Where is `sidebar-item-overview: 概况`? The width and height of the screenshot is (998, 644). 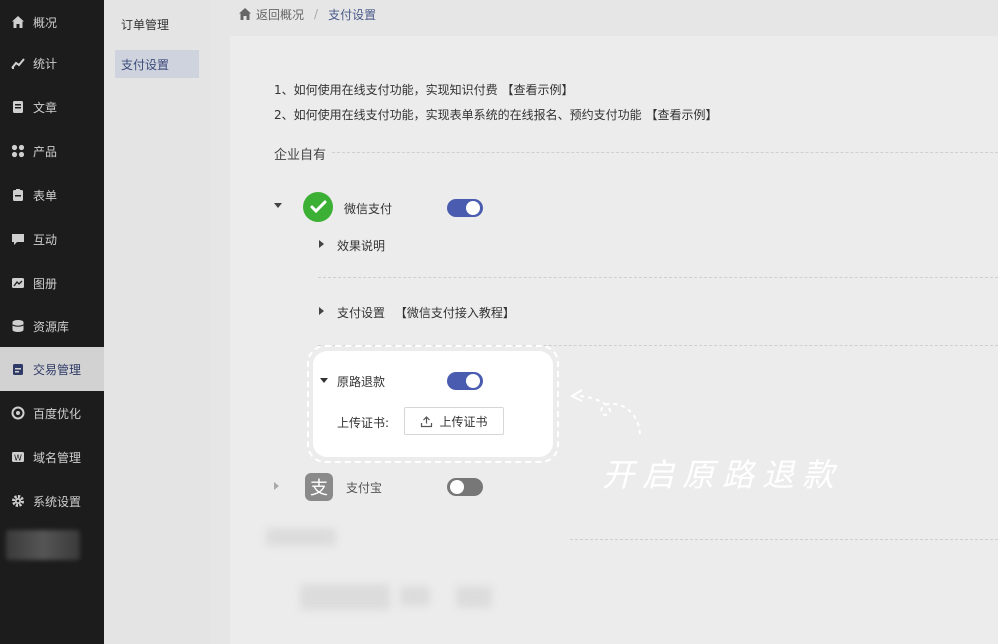 sidebar-item-overview: 概况 is located at coordinates (52, 22).